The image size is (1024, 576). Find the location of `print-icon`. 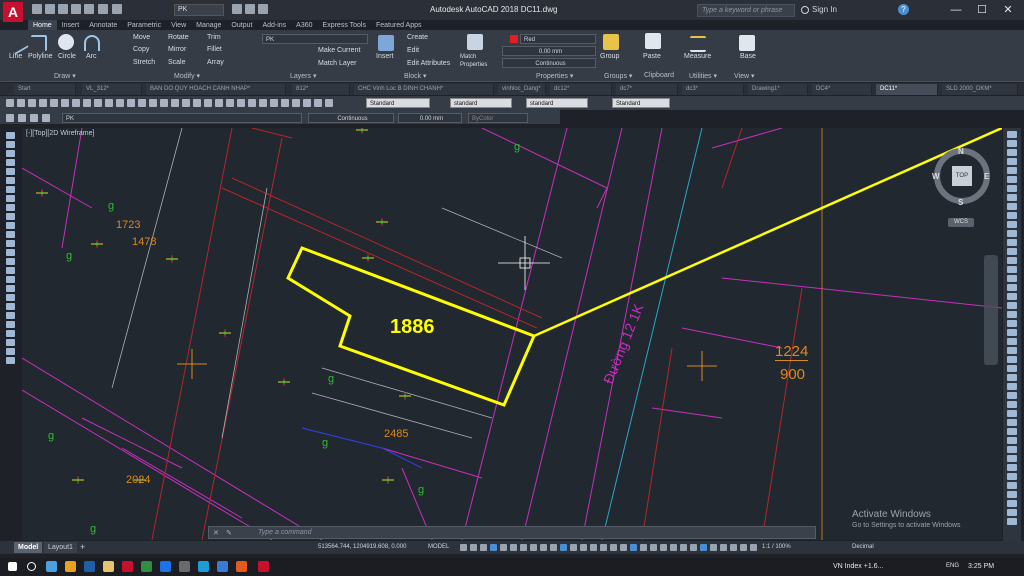

print-icon is located at coordinates (89, 9).